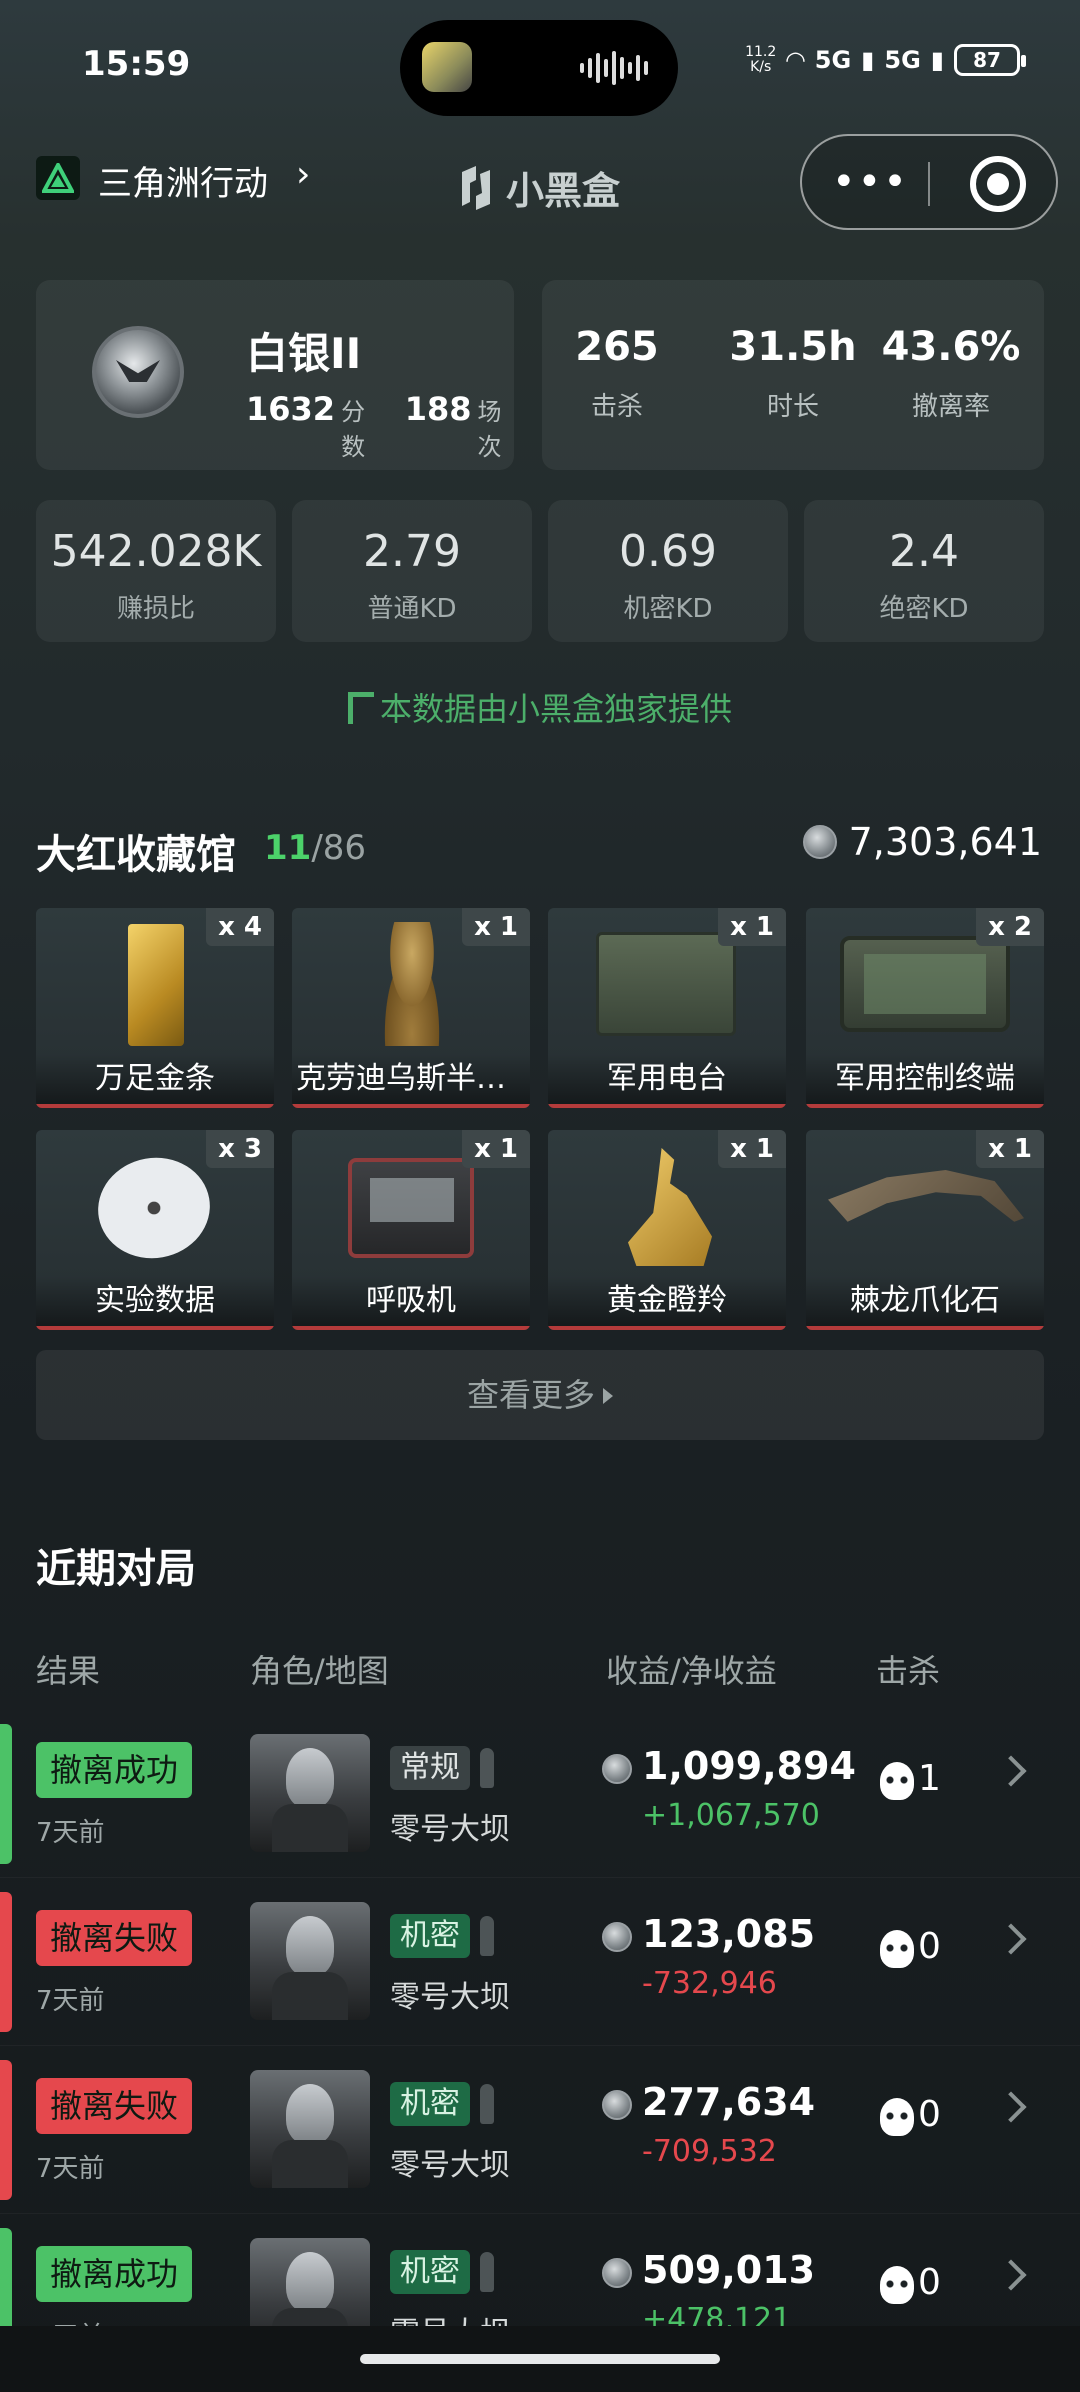 This screenshot has width=1080, height=2392. What do you see at coordinates (925, 984) in the screenshot?
I see `terminal-icon` at bounding box center [925, 984].